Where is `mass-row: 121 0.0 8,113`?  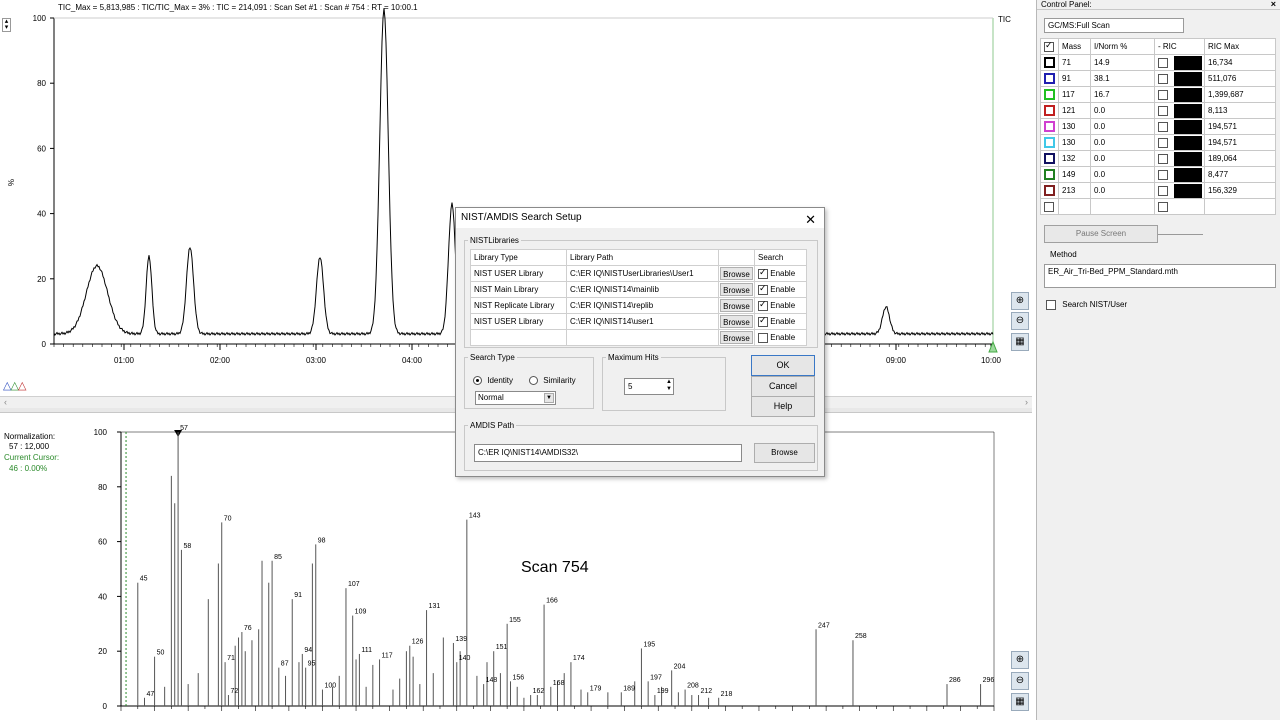
mass-row: 121 0.0 8,113 is located at coordinates (1158, 110).